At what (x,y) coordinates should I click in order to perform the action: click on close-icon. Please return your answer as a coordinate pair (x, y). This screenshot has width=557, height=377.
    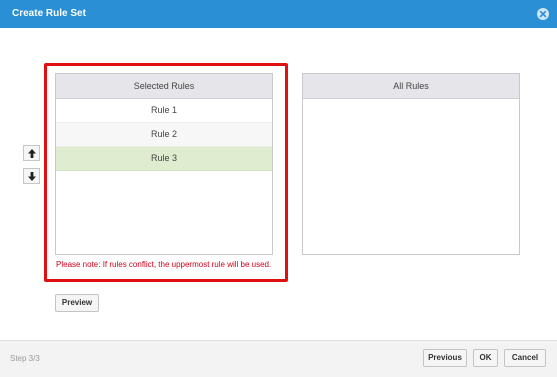
    Looking at the image, I should click on (543, 14).